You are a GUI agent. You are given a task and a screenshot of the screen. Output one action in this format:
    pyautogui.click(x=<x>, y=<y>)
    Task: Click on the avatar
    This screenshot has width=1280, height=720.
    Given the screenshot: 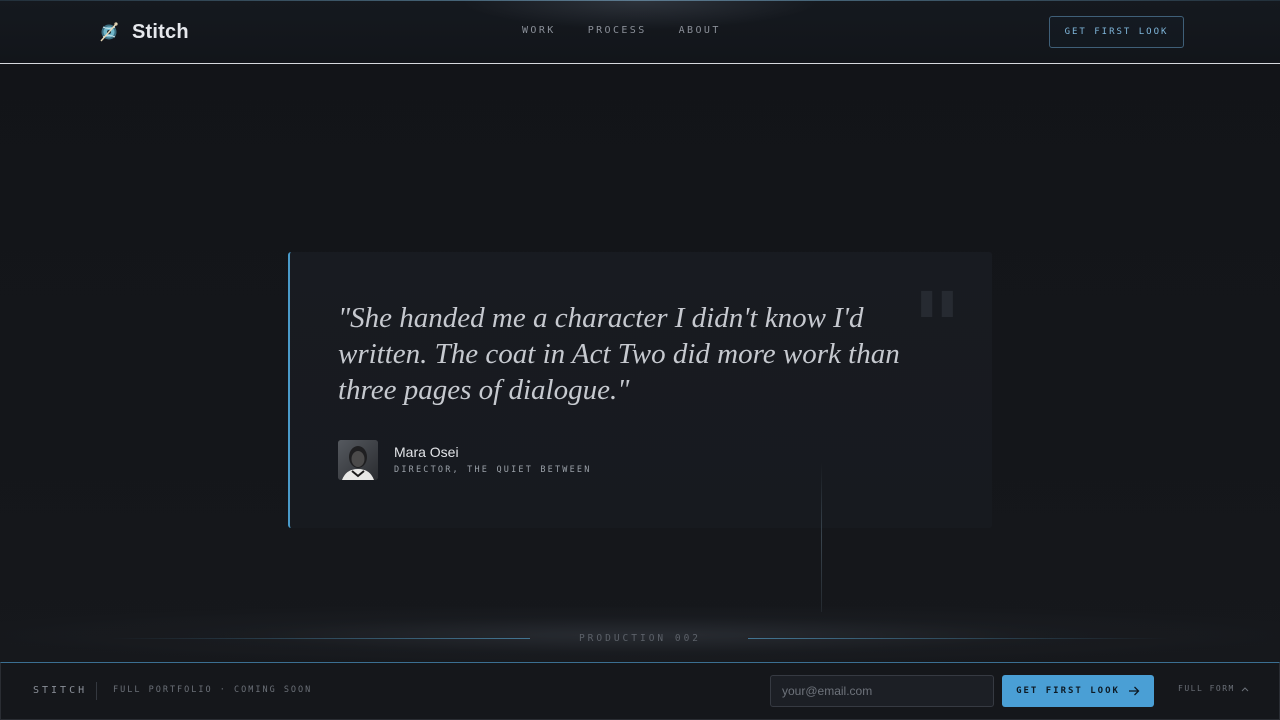 What is the action you would take?
    pyautogui.click(x=358, y=460)
    